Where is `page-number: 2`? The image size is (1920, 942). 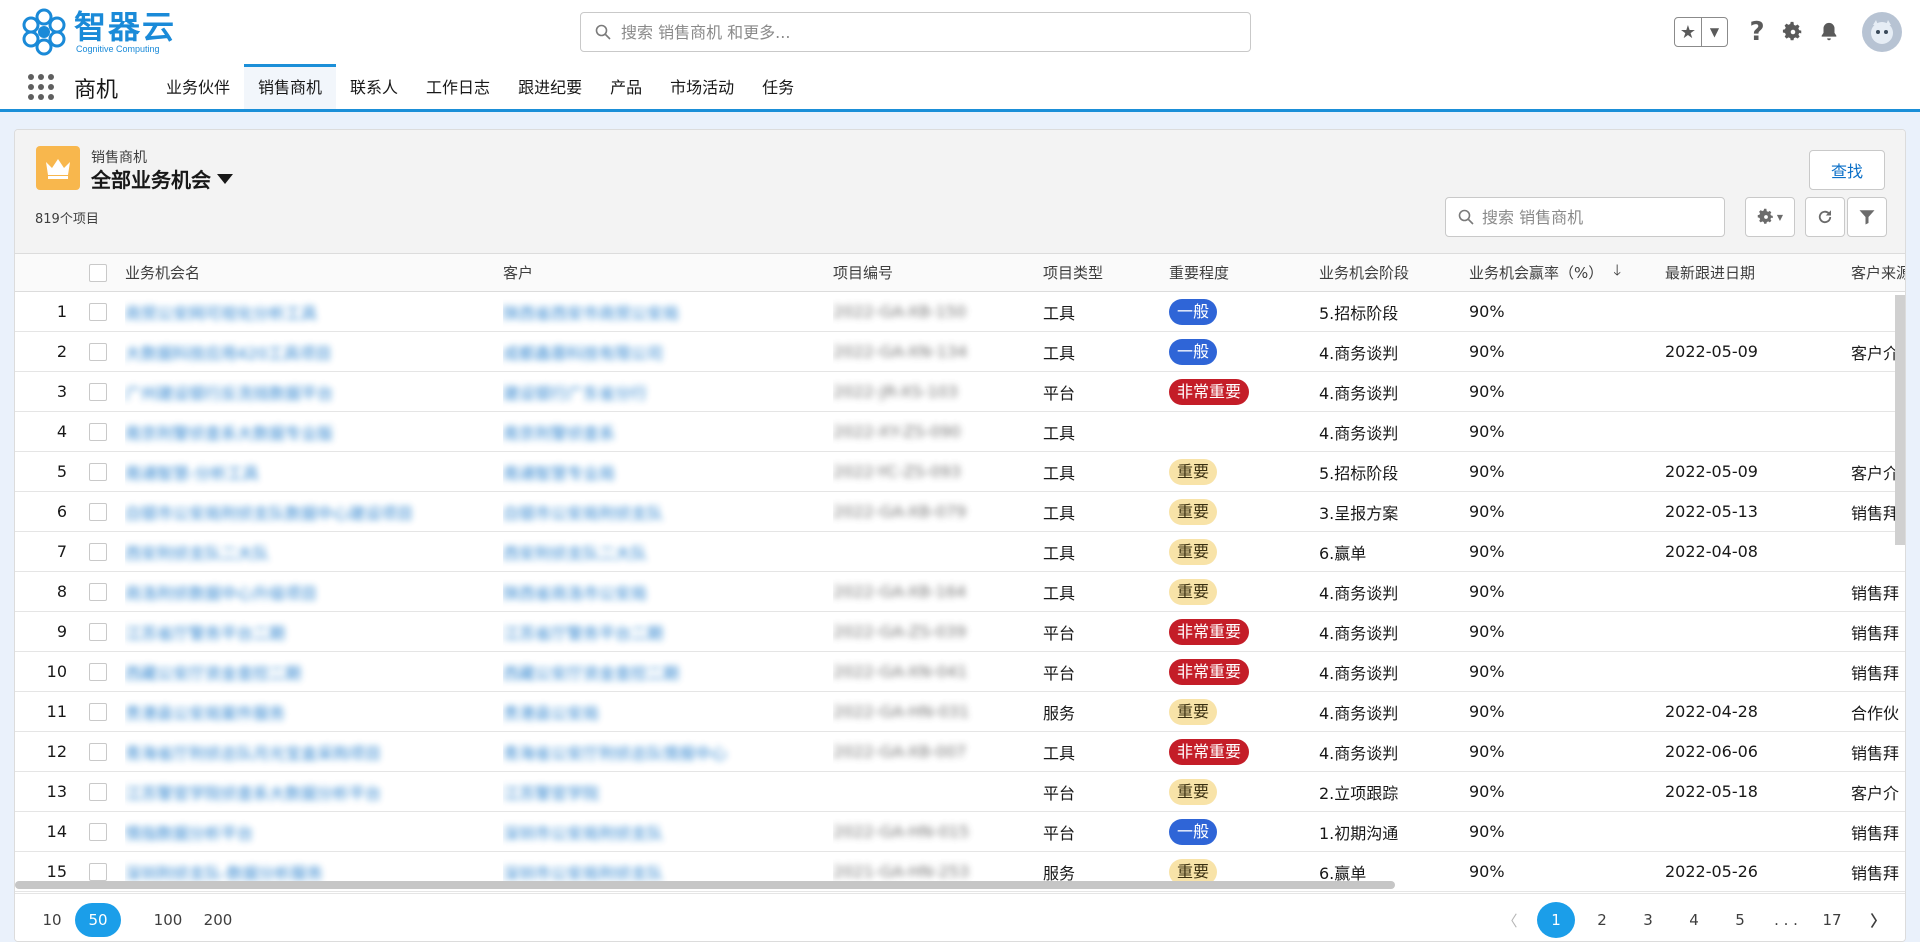 page-number: 2 is located at coordinates (1602, 920).